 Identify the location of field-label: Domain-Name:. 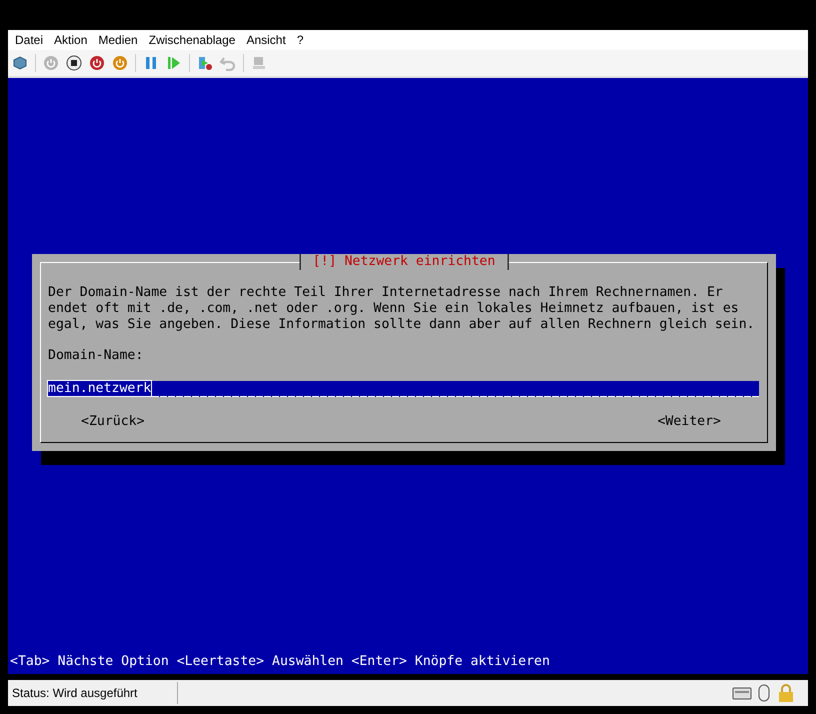
(96, 356).